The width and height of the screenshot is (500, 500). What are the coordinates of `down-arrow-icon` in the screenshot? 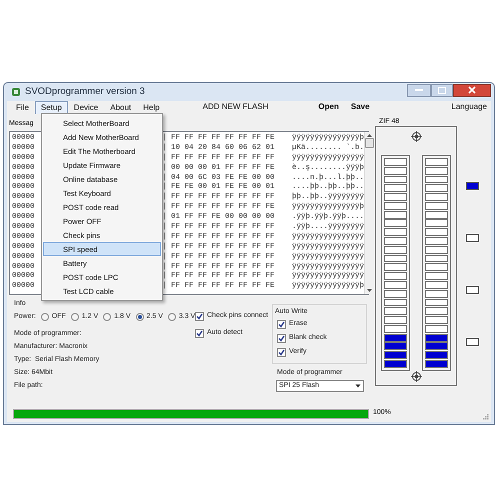 It's located at (370, 291).